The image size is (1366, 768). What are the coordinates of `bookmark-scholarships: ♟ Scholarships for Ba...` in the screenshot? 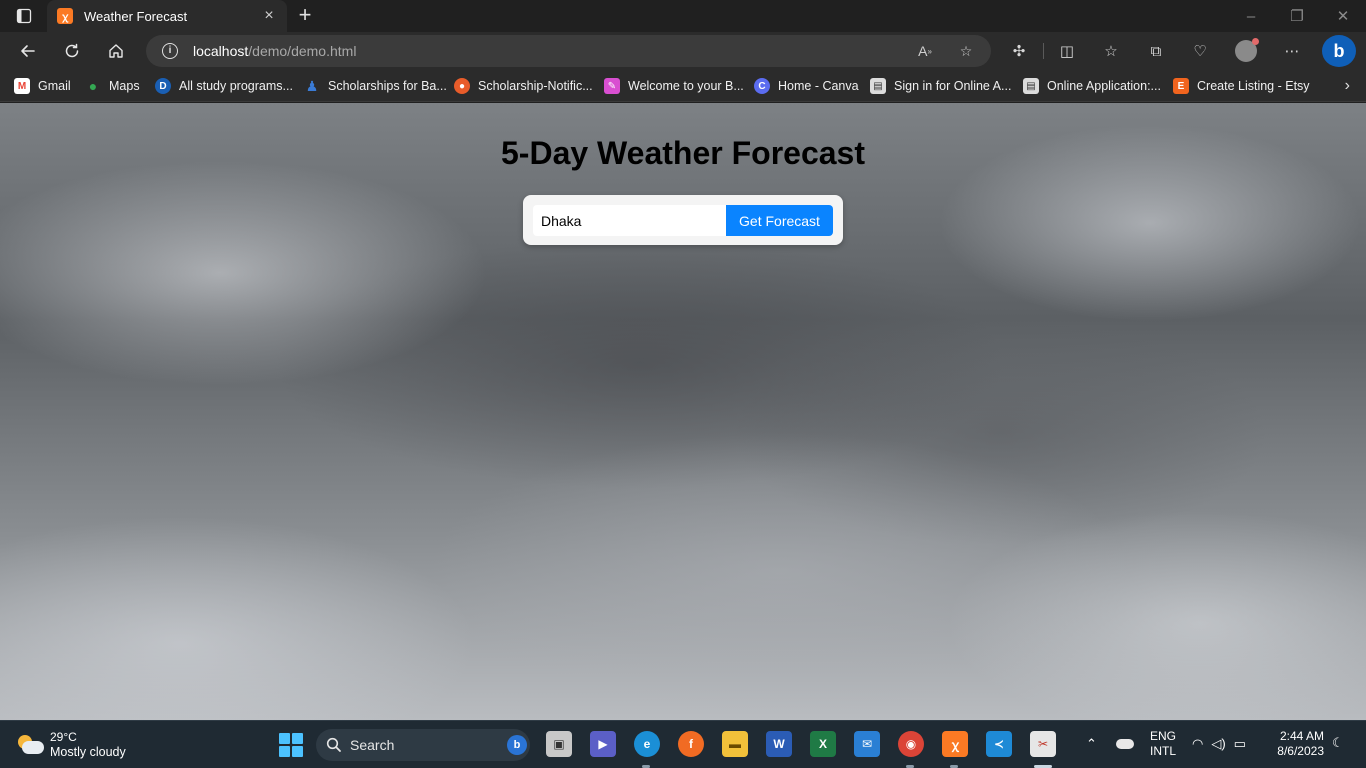 It's located at (375, 86).